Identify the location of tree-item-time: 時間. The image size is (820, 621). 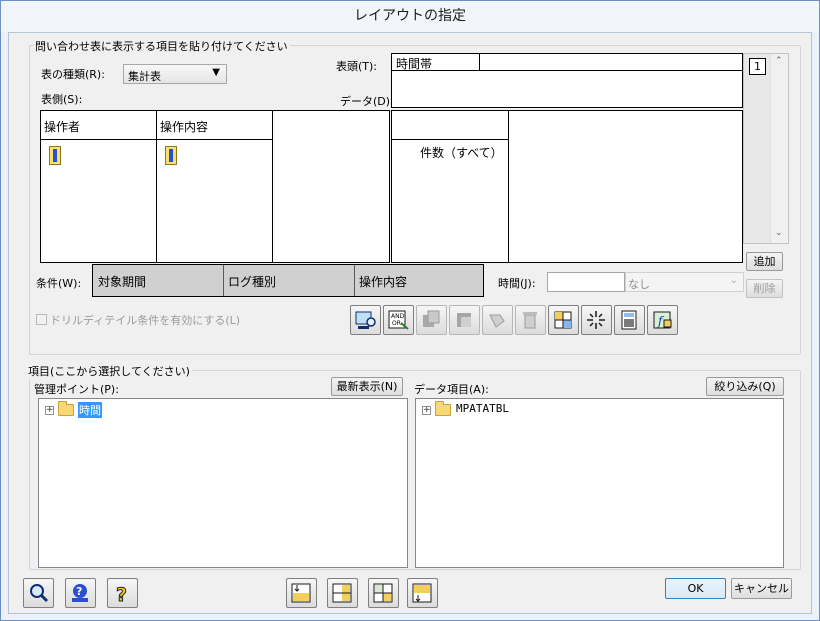
(90, 410).